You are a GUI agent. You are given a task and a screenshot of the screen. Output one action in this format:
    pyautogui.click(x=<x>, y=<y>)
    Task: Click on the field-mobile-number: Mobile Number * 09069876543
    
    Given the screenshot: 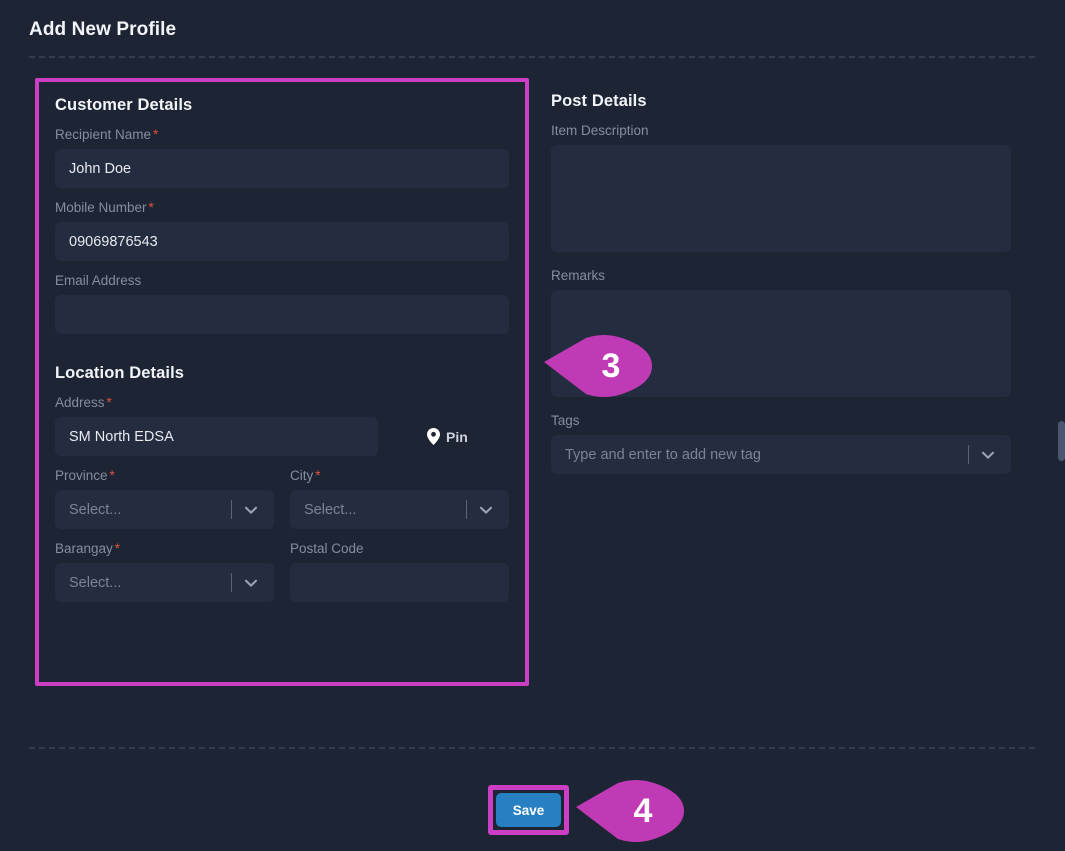 What is the action you would take?
    pyautogui.click(x=282, y=230)
    